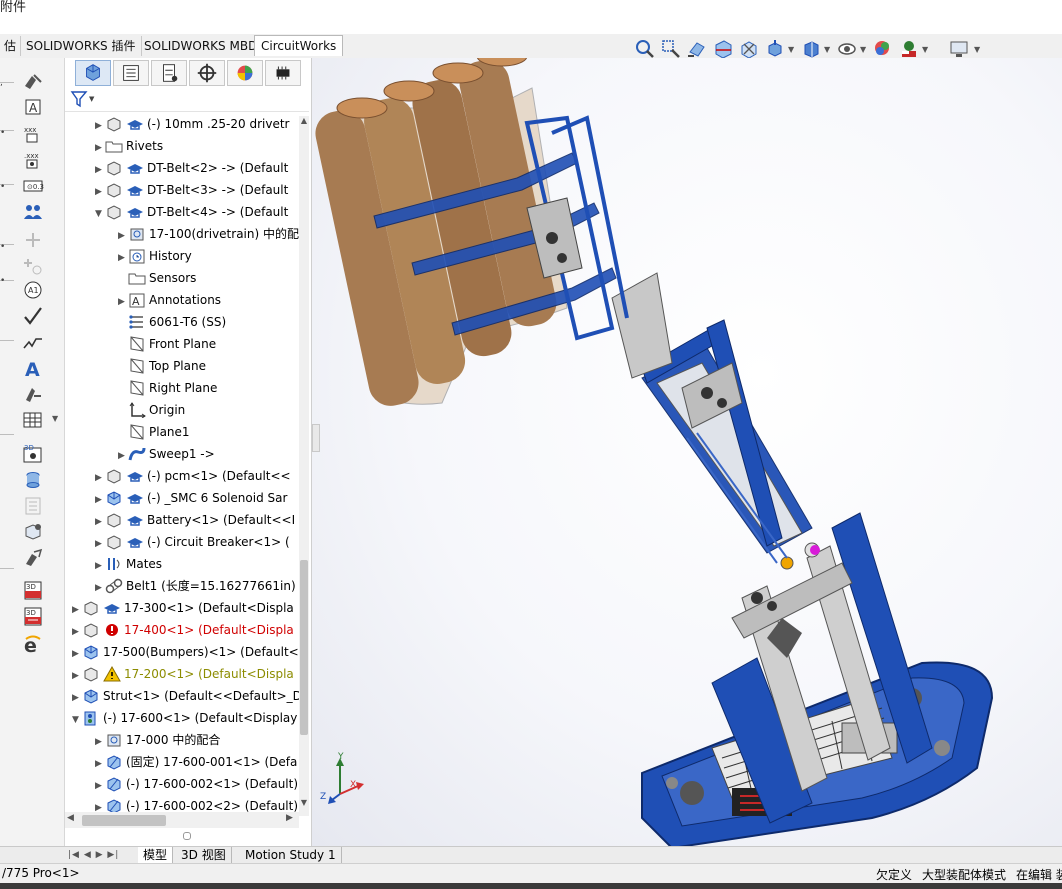 This screenshot has height=889, width=1062. I want to click on table-dropdown-icon: ▼, so click(55, 418).